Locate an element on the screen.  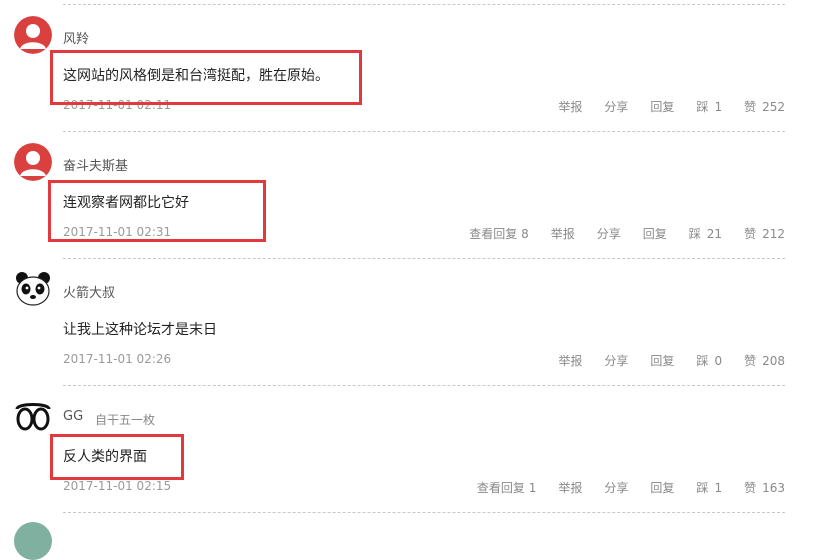
panda-avatar-icon is located at coordinates (33, 289).